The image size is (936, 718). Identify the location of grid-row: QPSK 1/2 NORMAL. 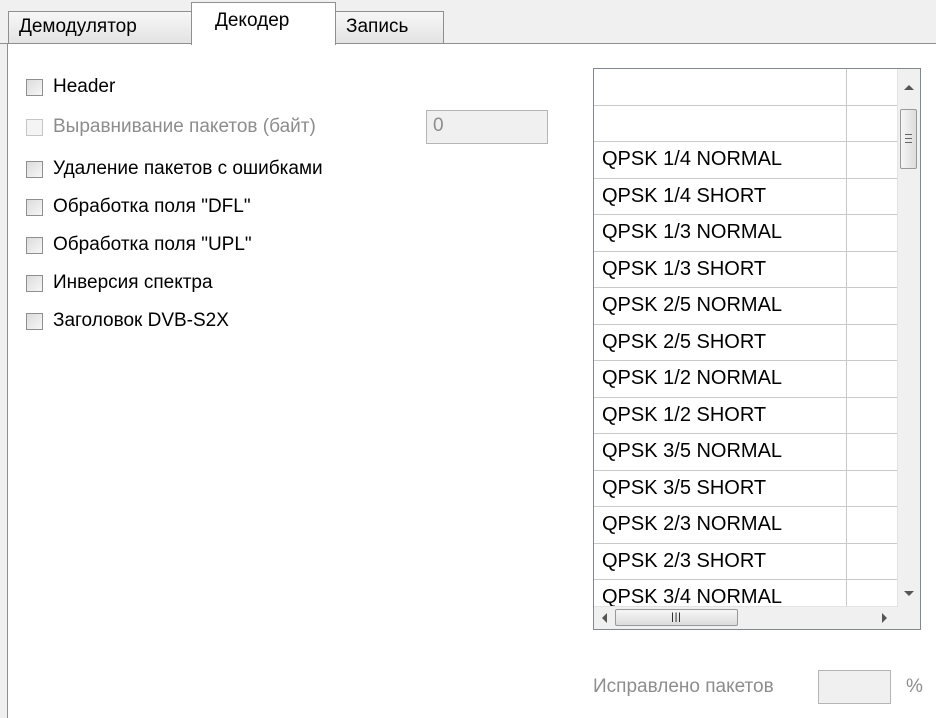
(746, 379).